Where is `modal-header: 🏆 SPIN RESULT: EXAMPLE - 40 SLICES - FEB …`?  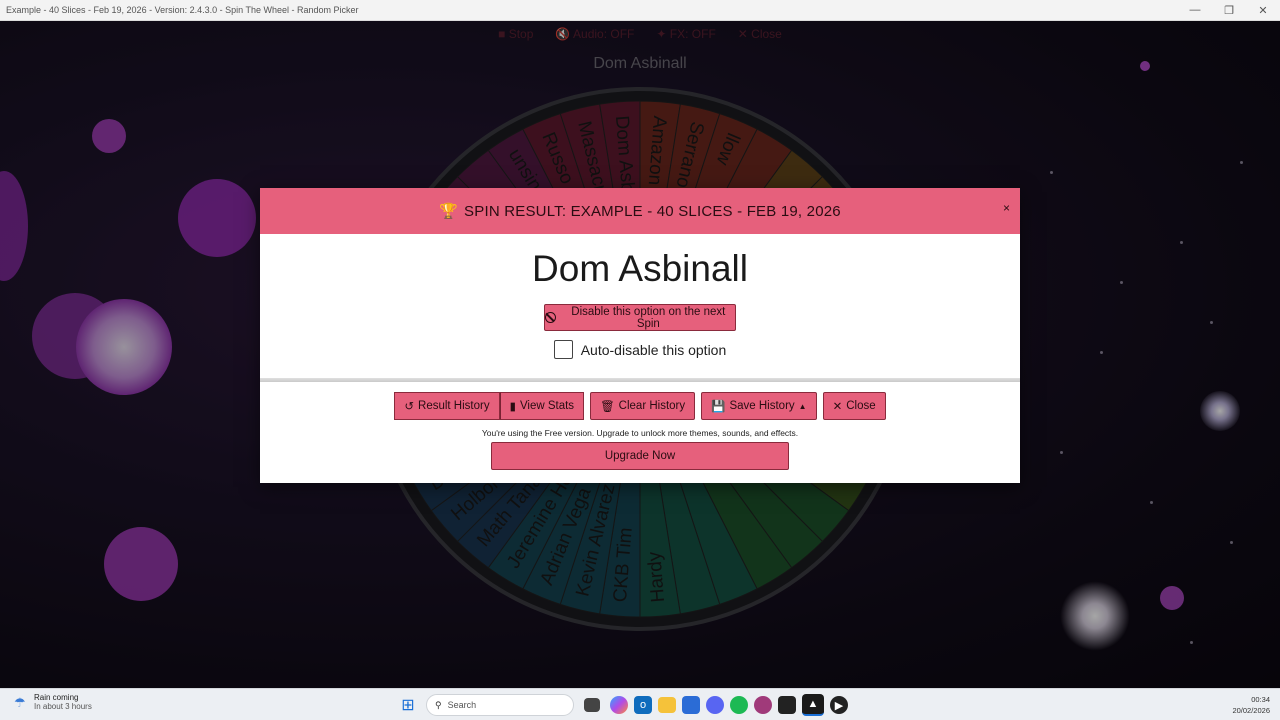 modal-header: 🏆 SPIN RESULT: EXAMPLE - 40 SLICES - FEB … is located at coordinates (640, 211).